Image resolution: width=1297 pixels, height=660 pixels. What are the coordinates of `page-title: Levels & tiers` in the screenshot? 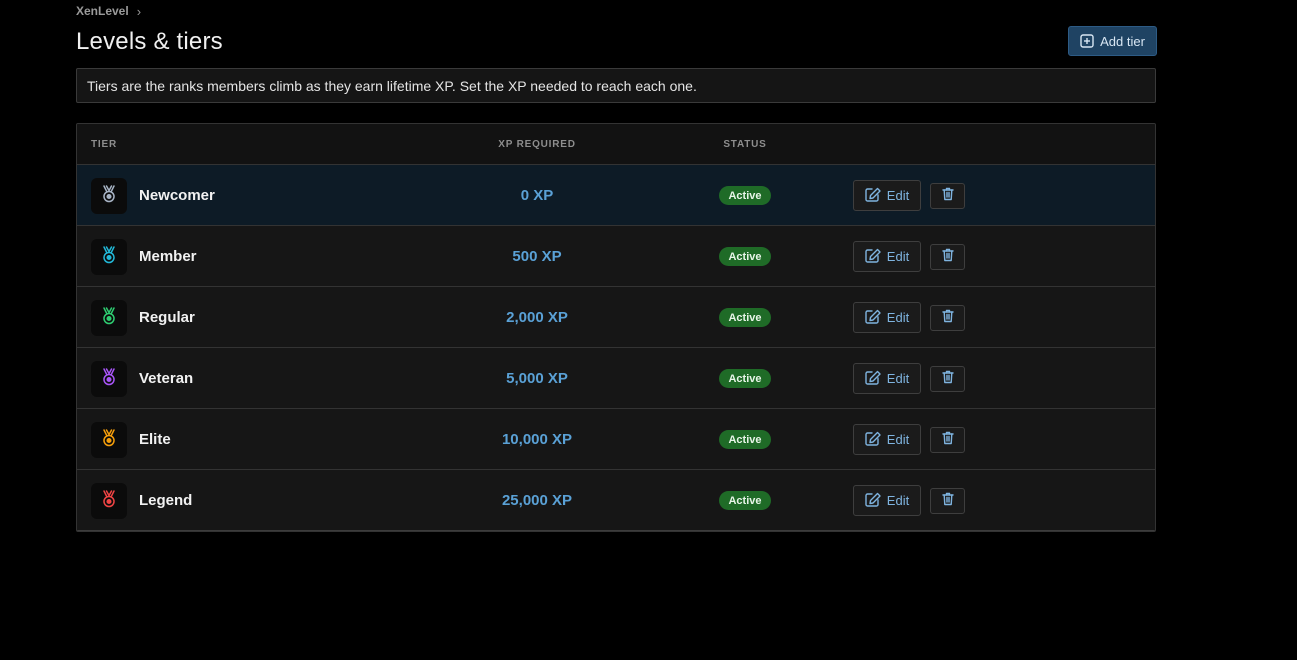 It's located at (149, 41).